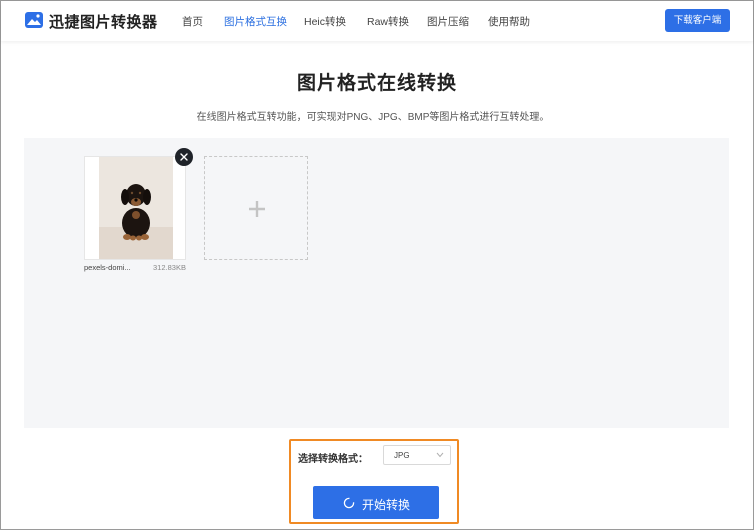 The image size is (754, 530). Describe the element at coordinates (402, 455) in the screenshot. I see `format-select-value: JPG` at that location.